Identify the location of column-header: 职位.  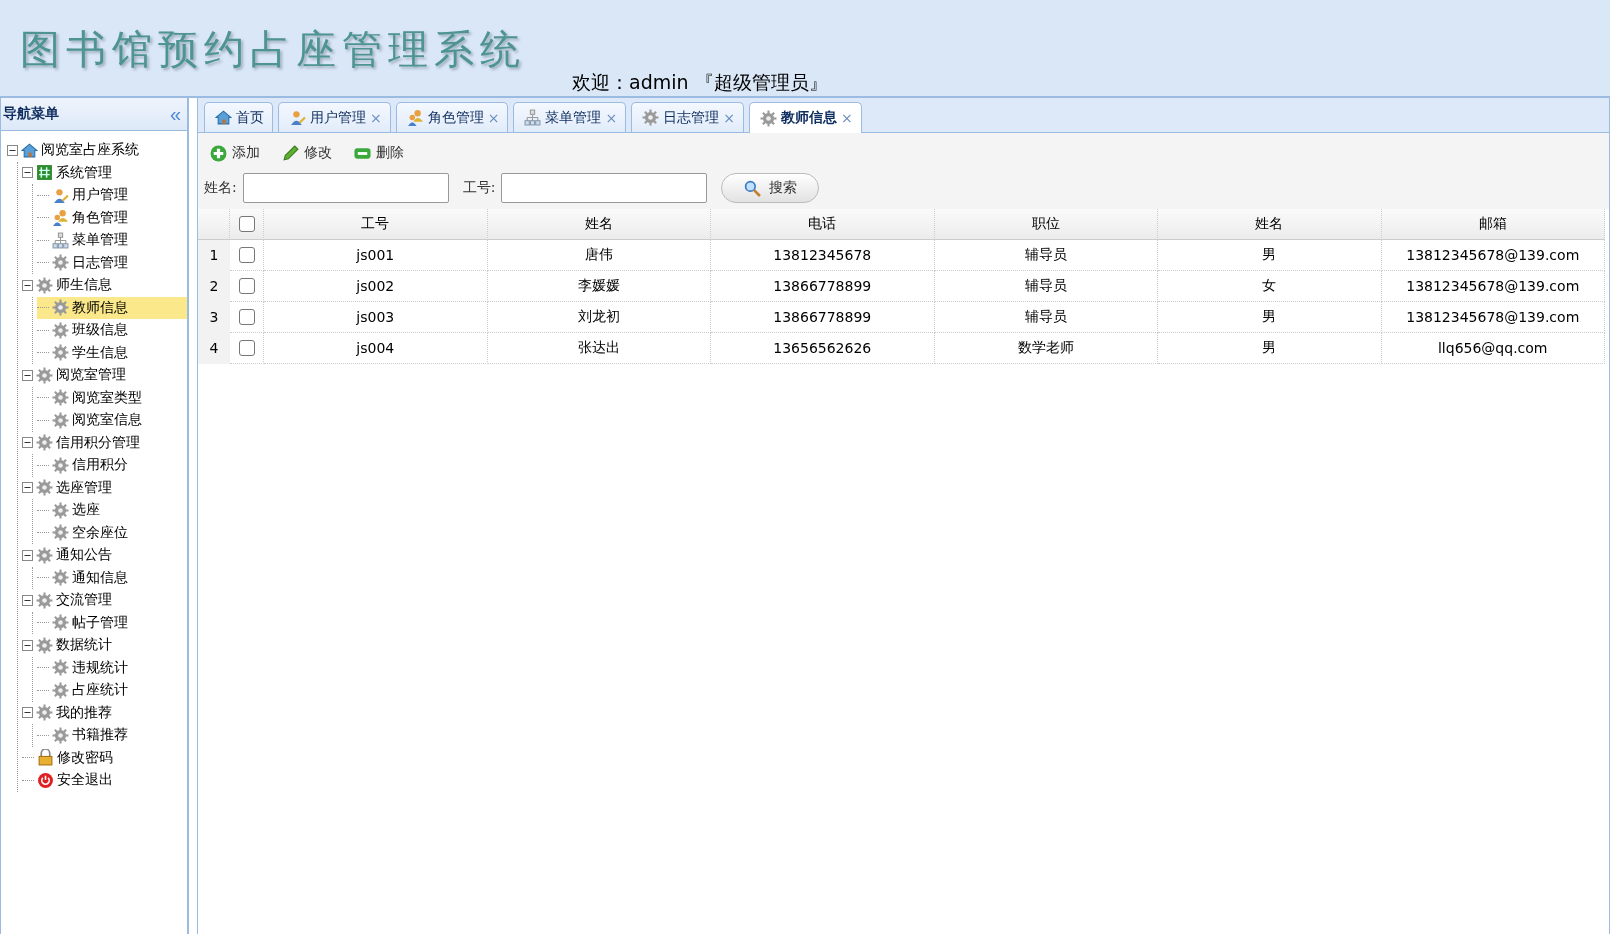
(1046, 224).